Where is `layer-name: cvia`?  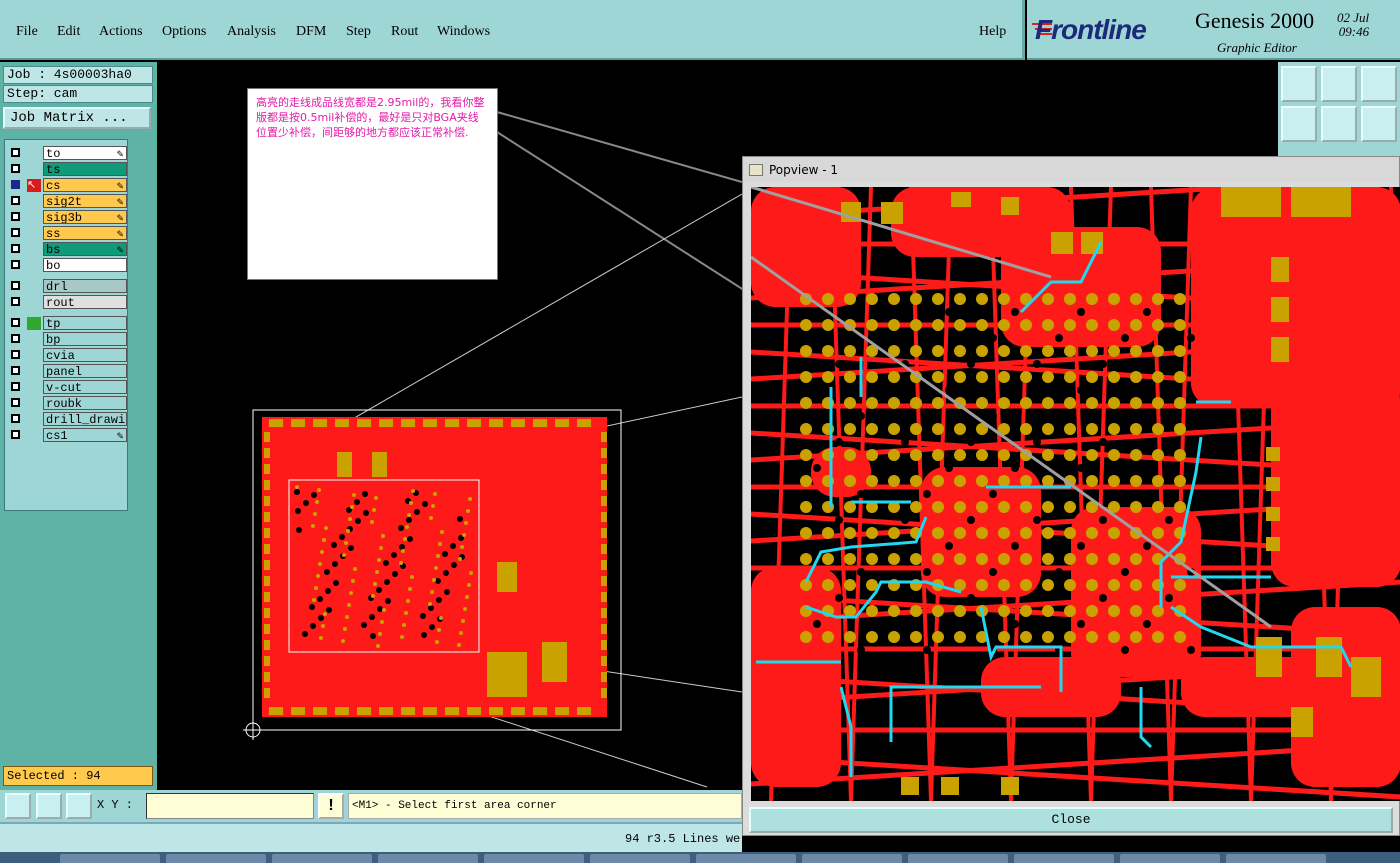
layer-name: cvia is located at coordinates (85, 355).